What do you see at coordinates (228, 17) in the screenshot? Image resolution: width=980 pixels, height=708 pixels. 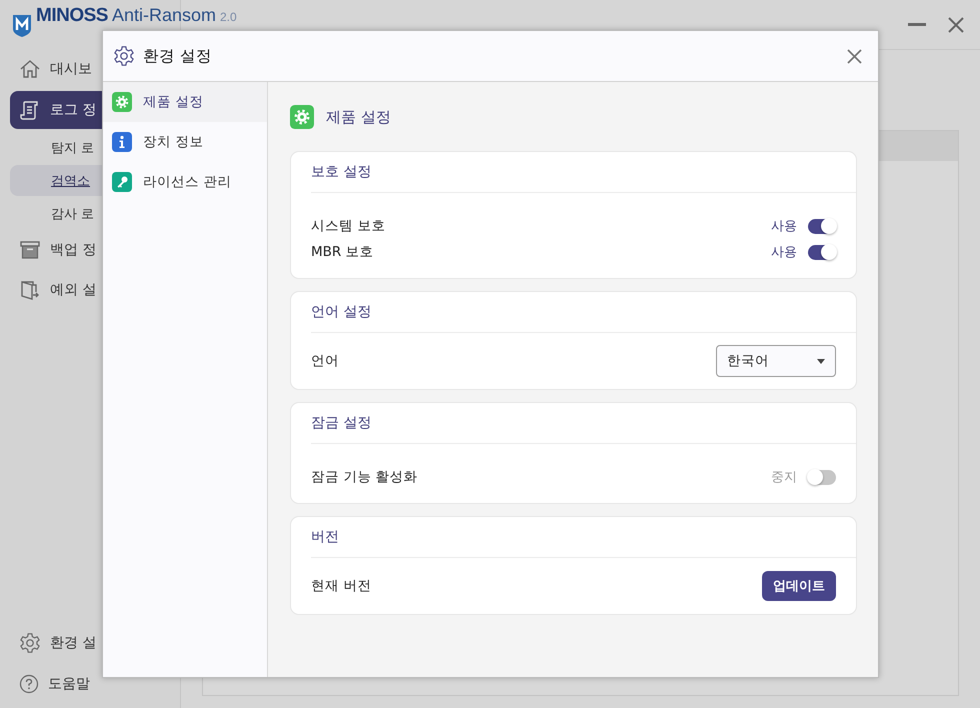 I see `version-label: 2.0` at bounding box center [228, 17].